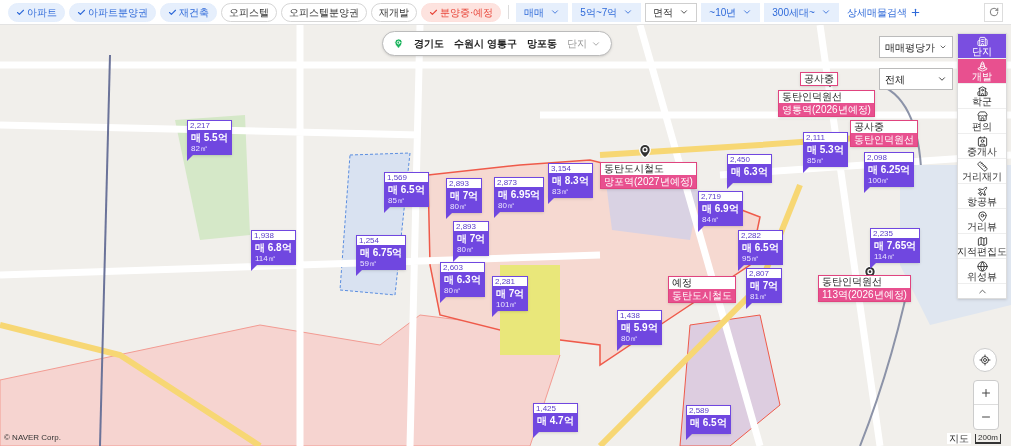 Image resolution: width=1011 pixels, height=446 pixels. I want to click on filter-dropdown: 5억~7억, so click(607, 12).